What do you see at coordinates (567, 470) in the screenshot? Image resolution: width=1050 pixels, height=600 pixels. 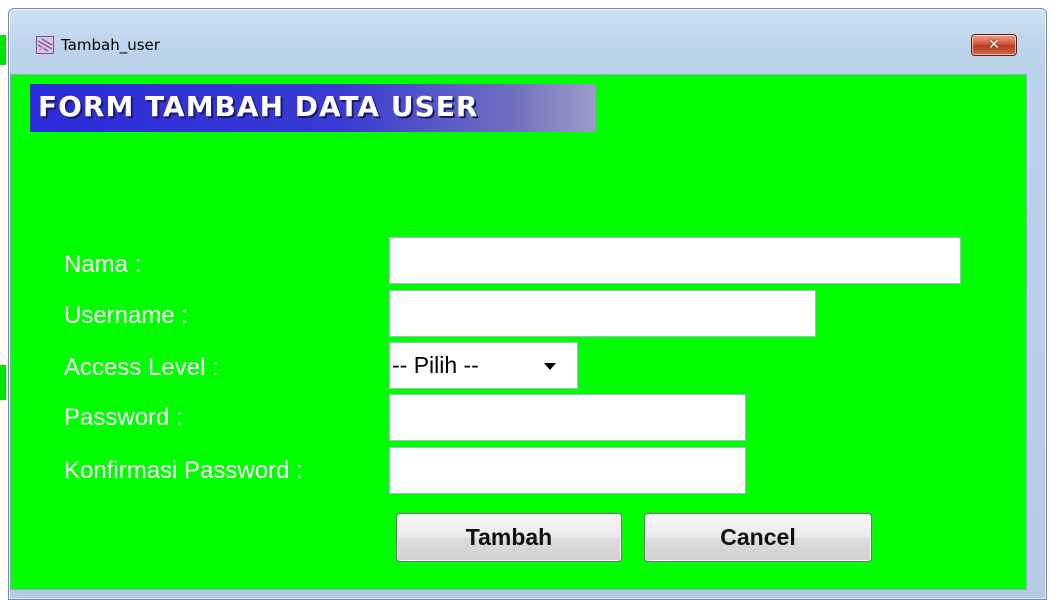 I see `konfirmasi-password-input` at bounding box center [567, 470].